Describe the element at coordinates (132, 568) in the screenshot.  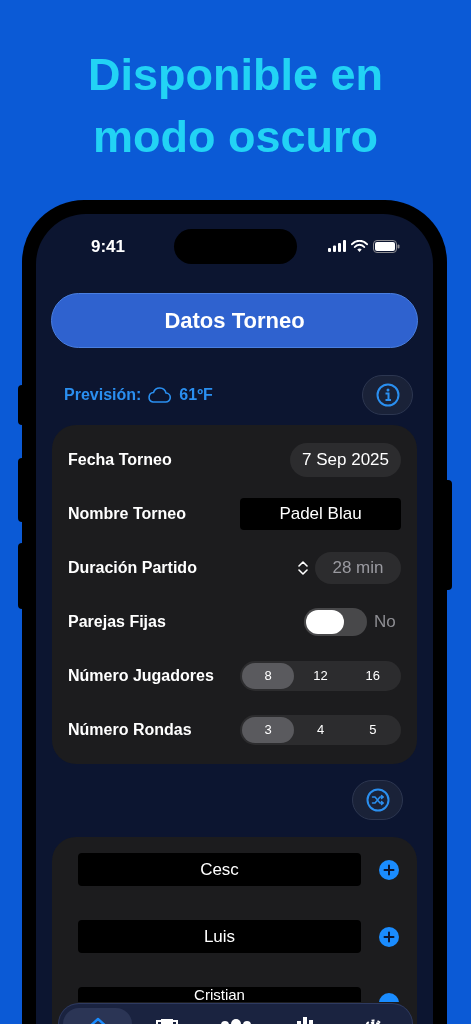
I see `setting-label: Duración Partido` at that location.